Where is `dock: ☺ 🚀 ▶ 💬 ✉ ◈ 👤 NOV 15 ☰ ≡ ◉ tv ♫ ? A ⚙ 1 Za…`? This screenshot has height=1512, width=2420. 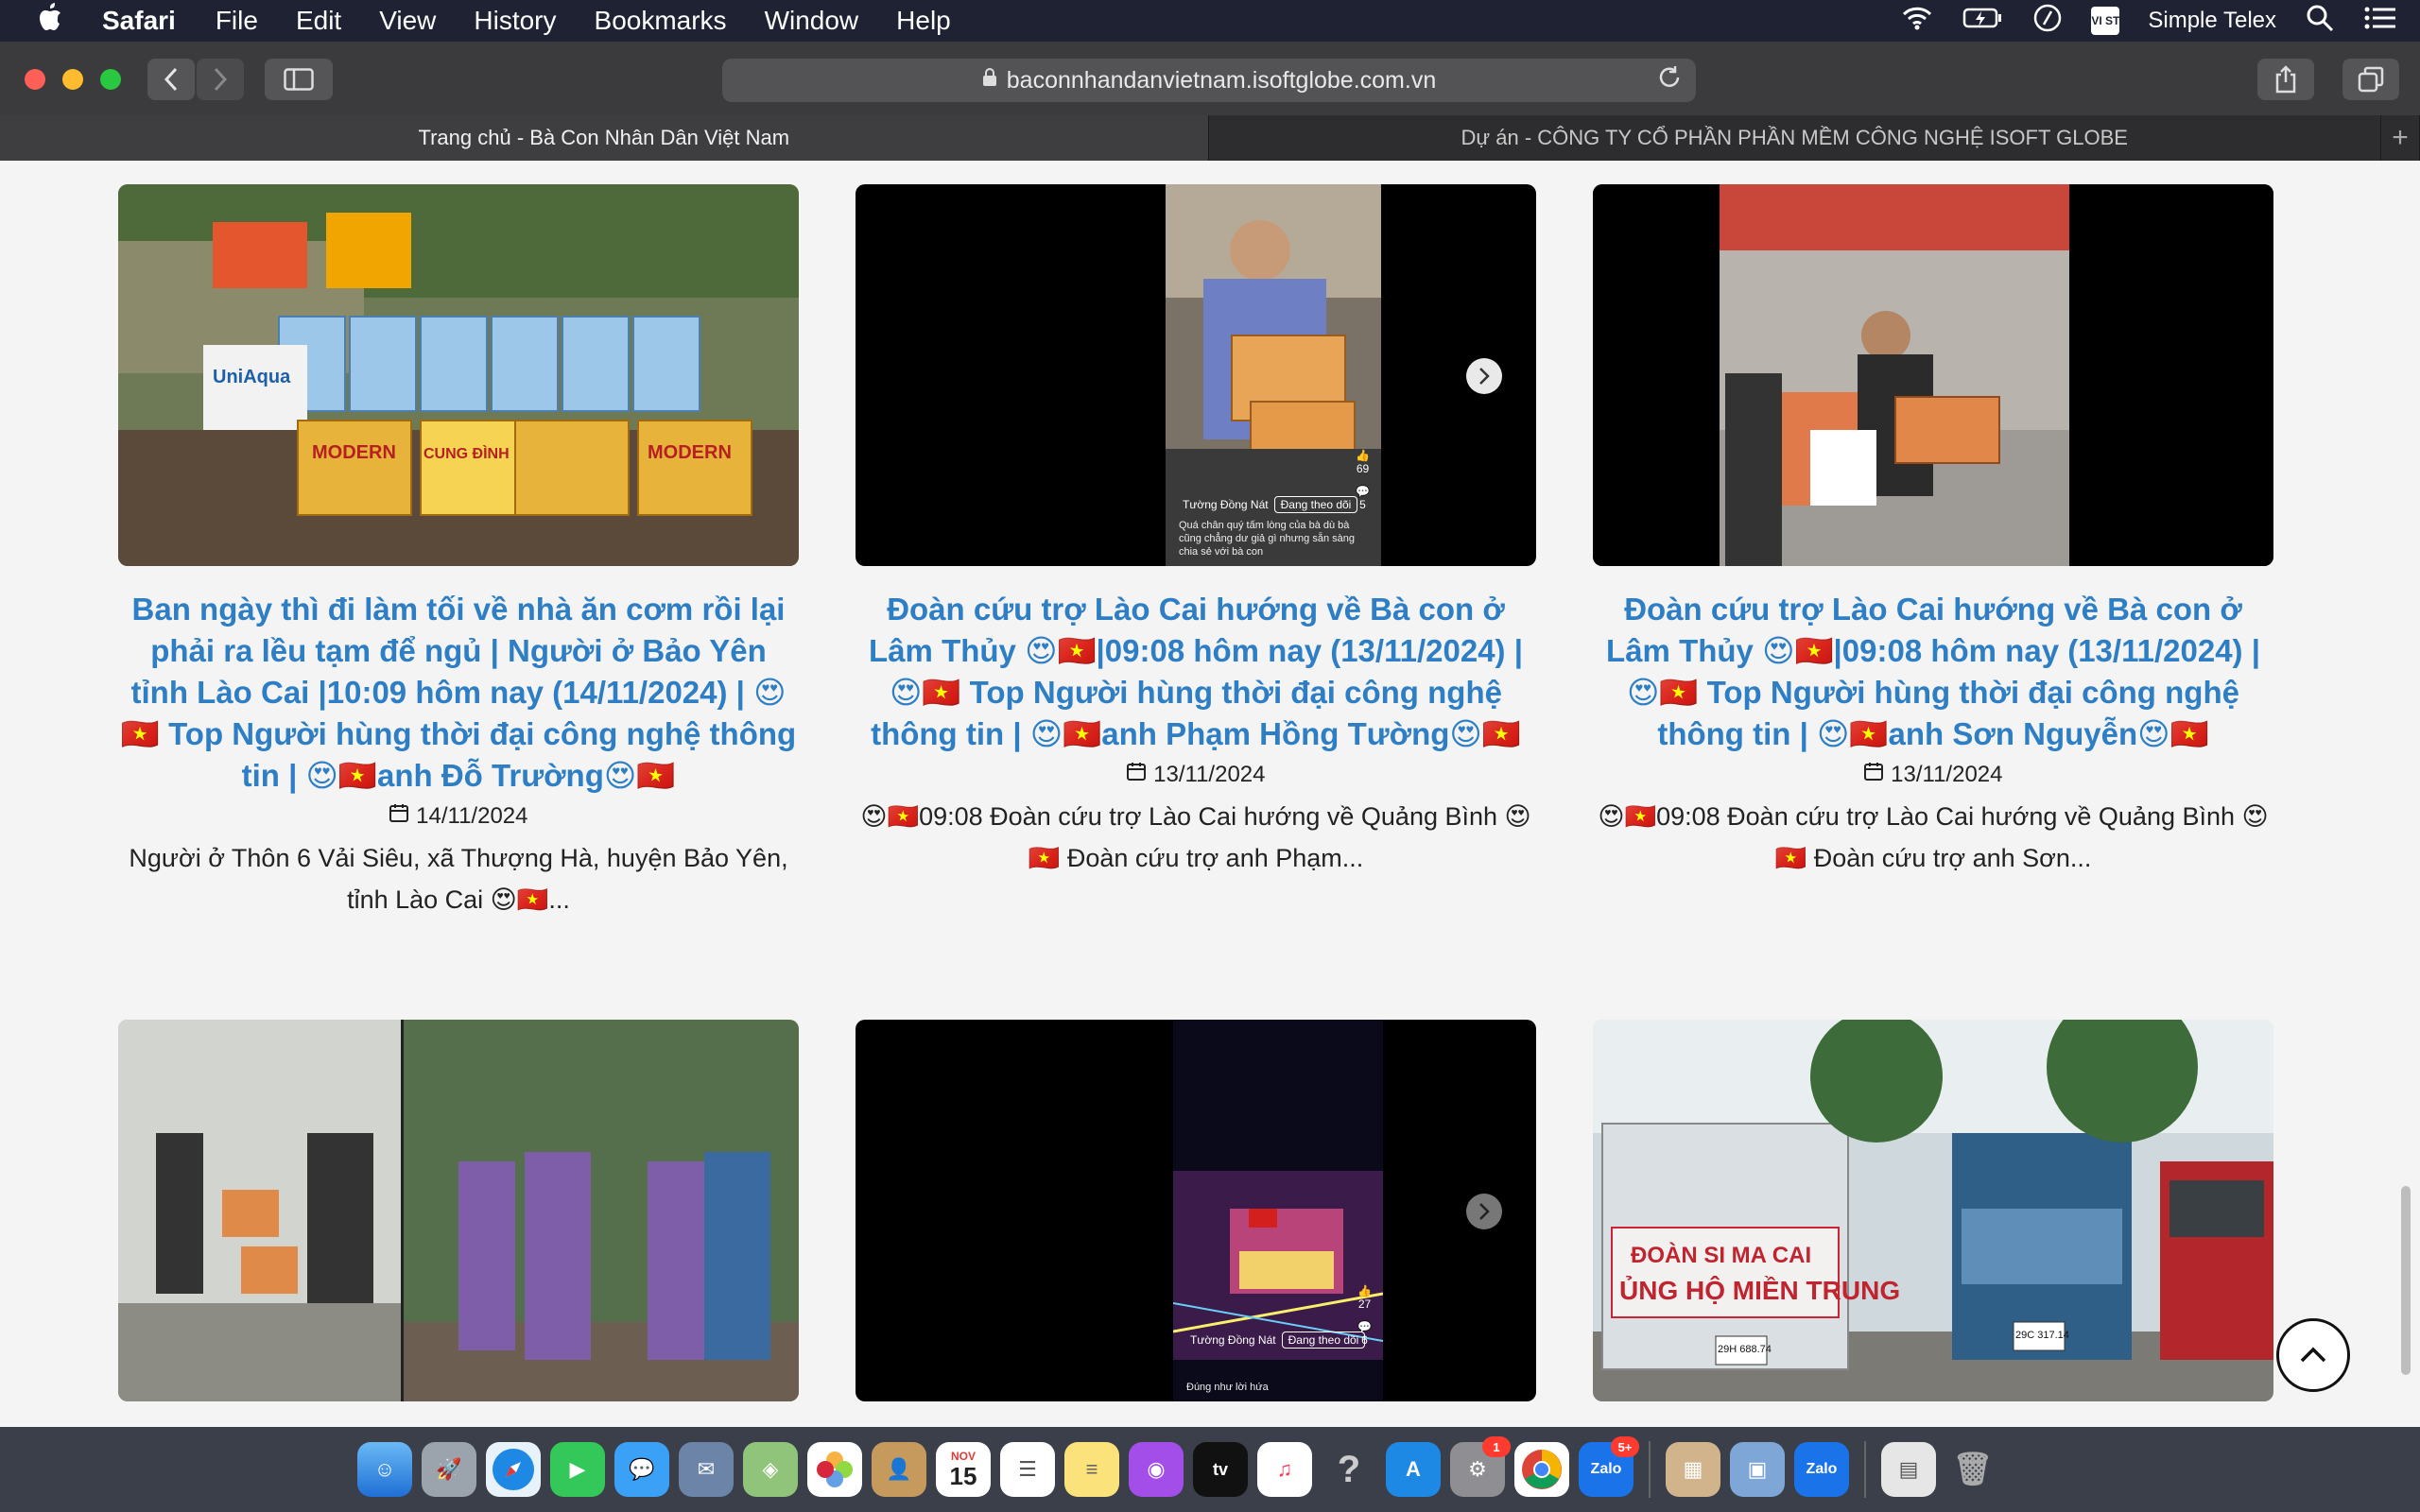
dock: ☺ 🚀 ▶ 💬 ✉ ◈ 👤 NOV 15 ☰ ≡ ◉ tv ♫ ? A ⚙ 1 Za… is located at coordinates (1210, 1469).